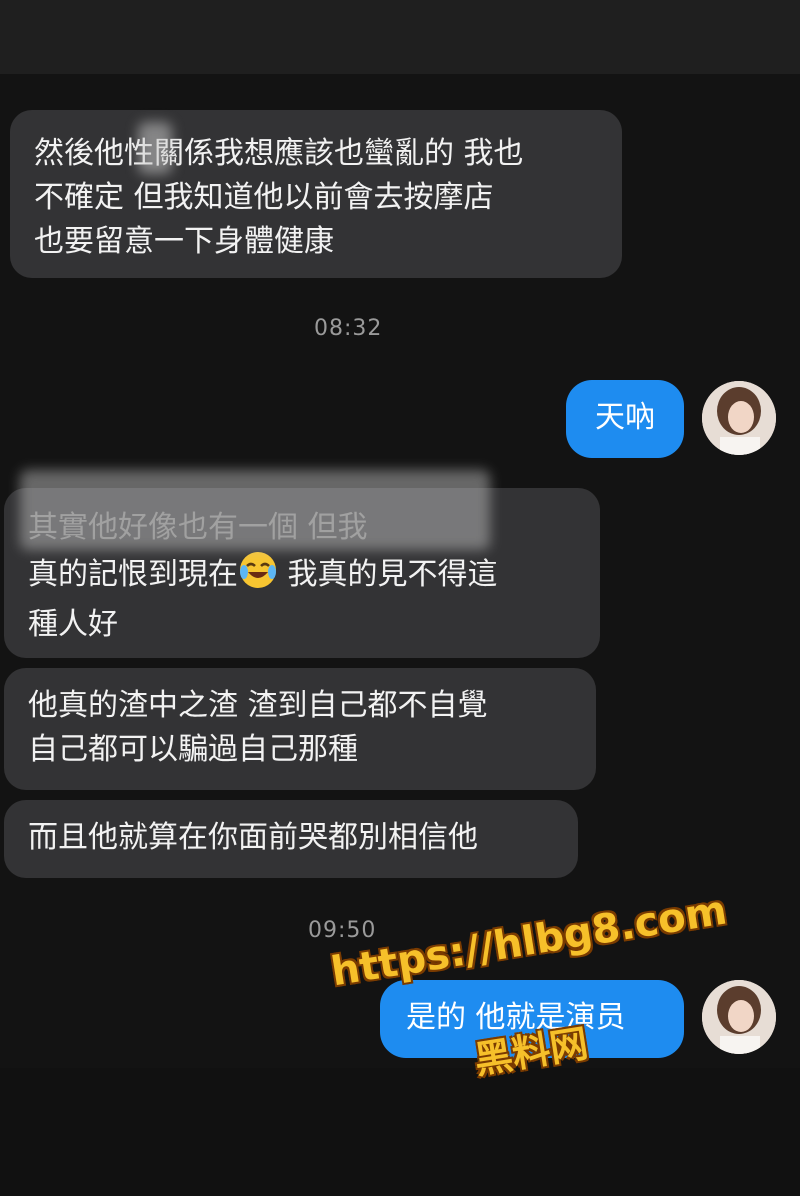 The height and width of the screenshot is (1196, 800). I want to click on timestamp: 09:50, so click(342, 930).